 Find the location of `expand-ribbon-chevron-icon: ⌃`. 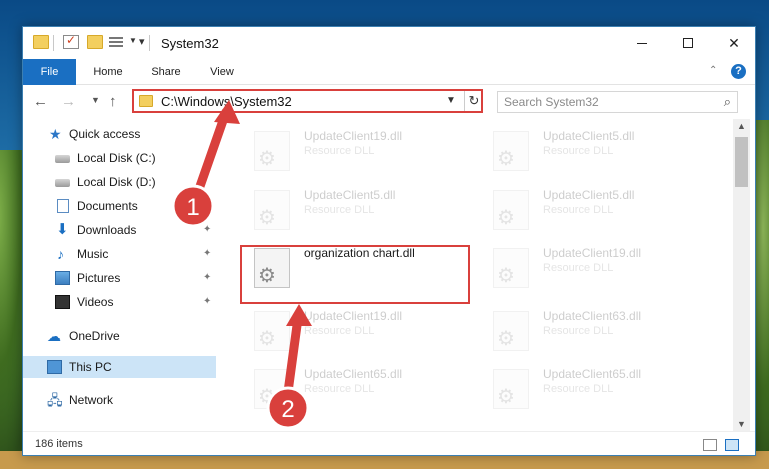

expand-ribbon-chevron-icon: ⌃ is located at coordinates (713, 70).